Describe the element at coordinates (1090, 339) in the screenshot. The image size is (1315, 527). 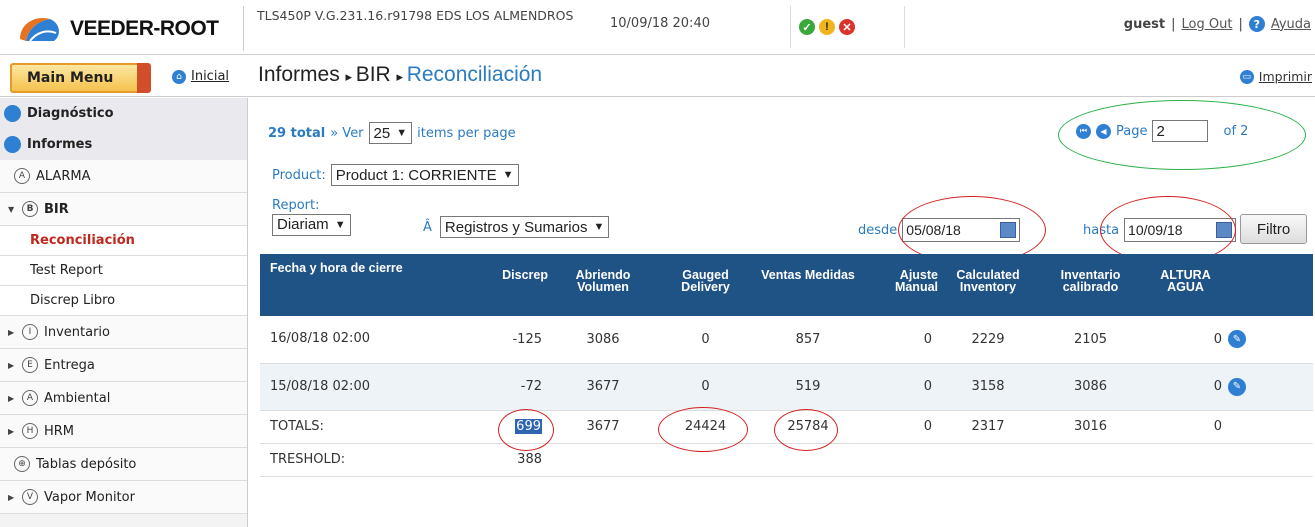
I see `table-cell: 2105` at that location.